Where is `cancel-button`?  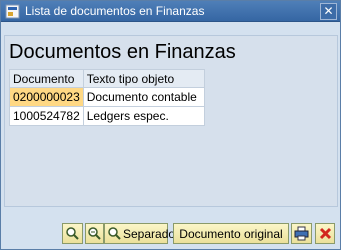 cancel-button is located at coordinates (325, 233).